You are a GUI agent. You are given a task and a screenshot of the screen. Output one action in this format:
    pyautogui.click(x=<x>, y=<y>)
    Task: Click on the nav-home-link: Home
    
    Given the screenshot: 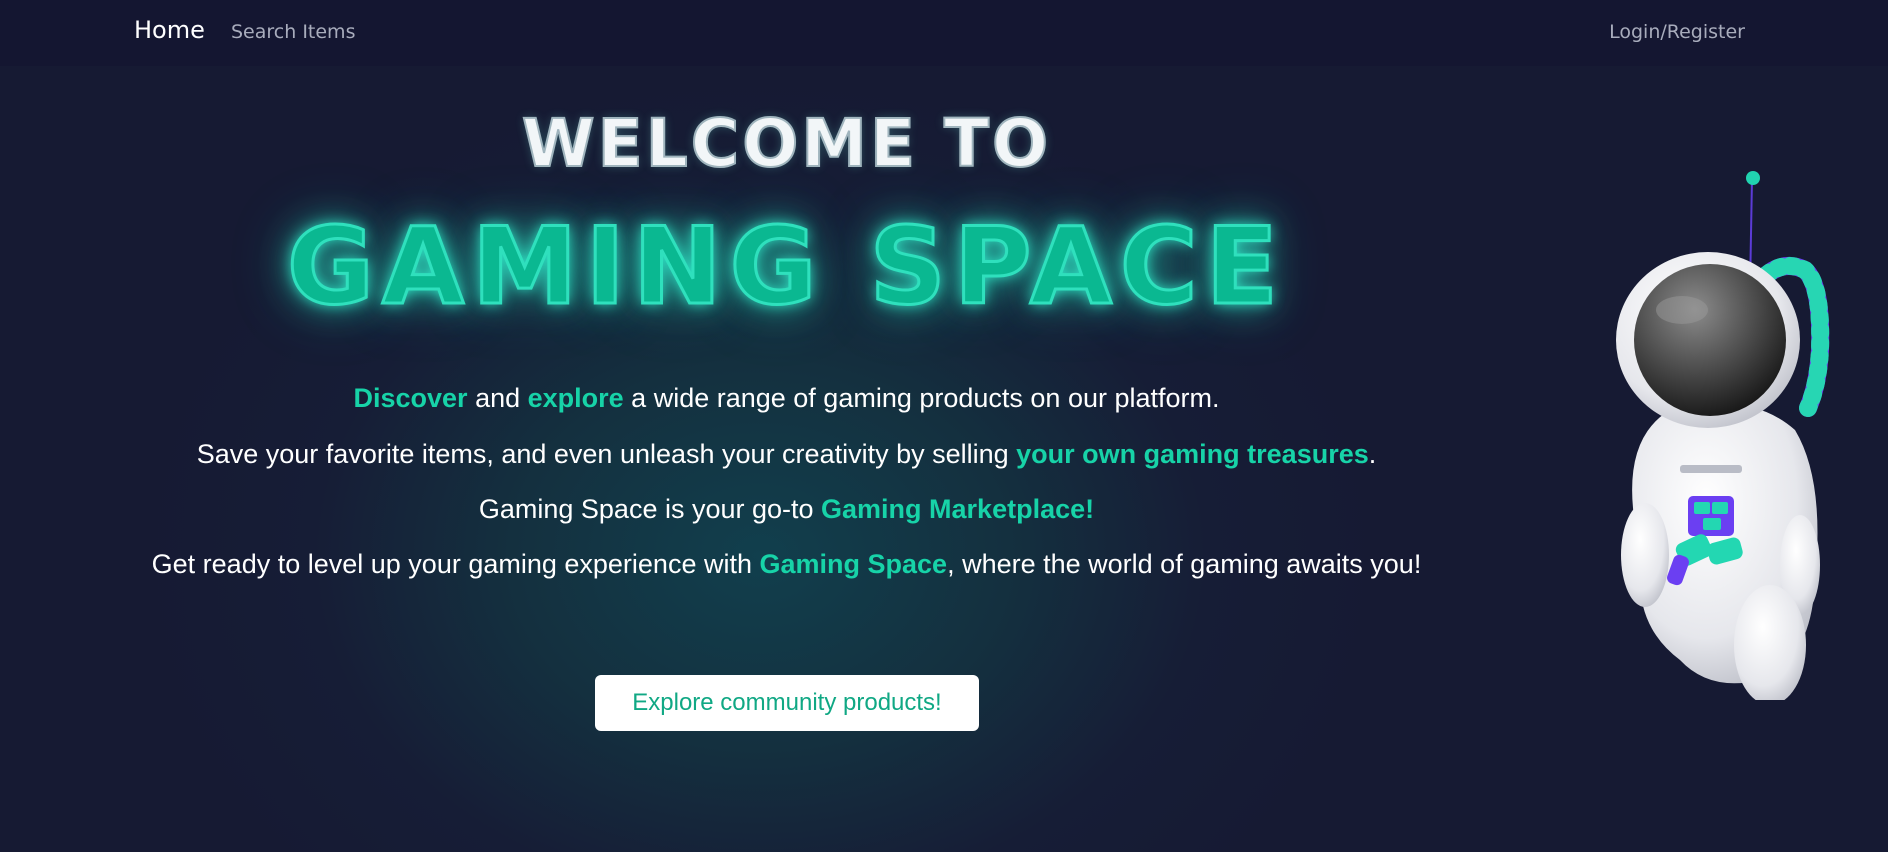 What is the action you would take?
    pyautogui.click(x=169, y=30)
    